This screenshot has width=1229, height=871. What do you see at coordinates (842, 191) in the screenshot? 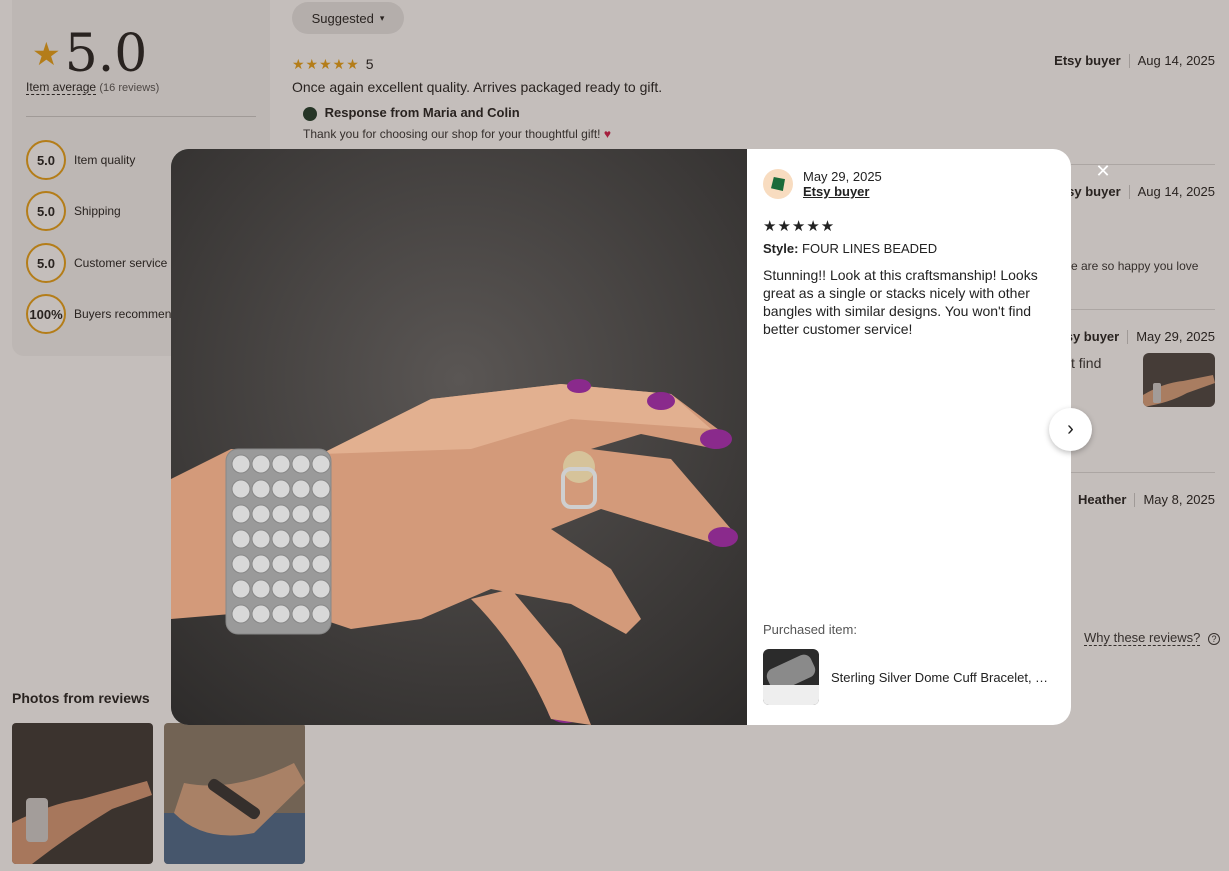
I see `review-author-link: Etsy buyer` at bounding box center [842, 191].